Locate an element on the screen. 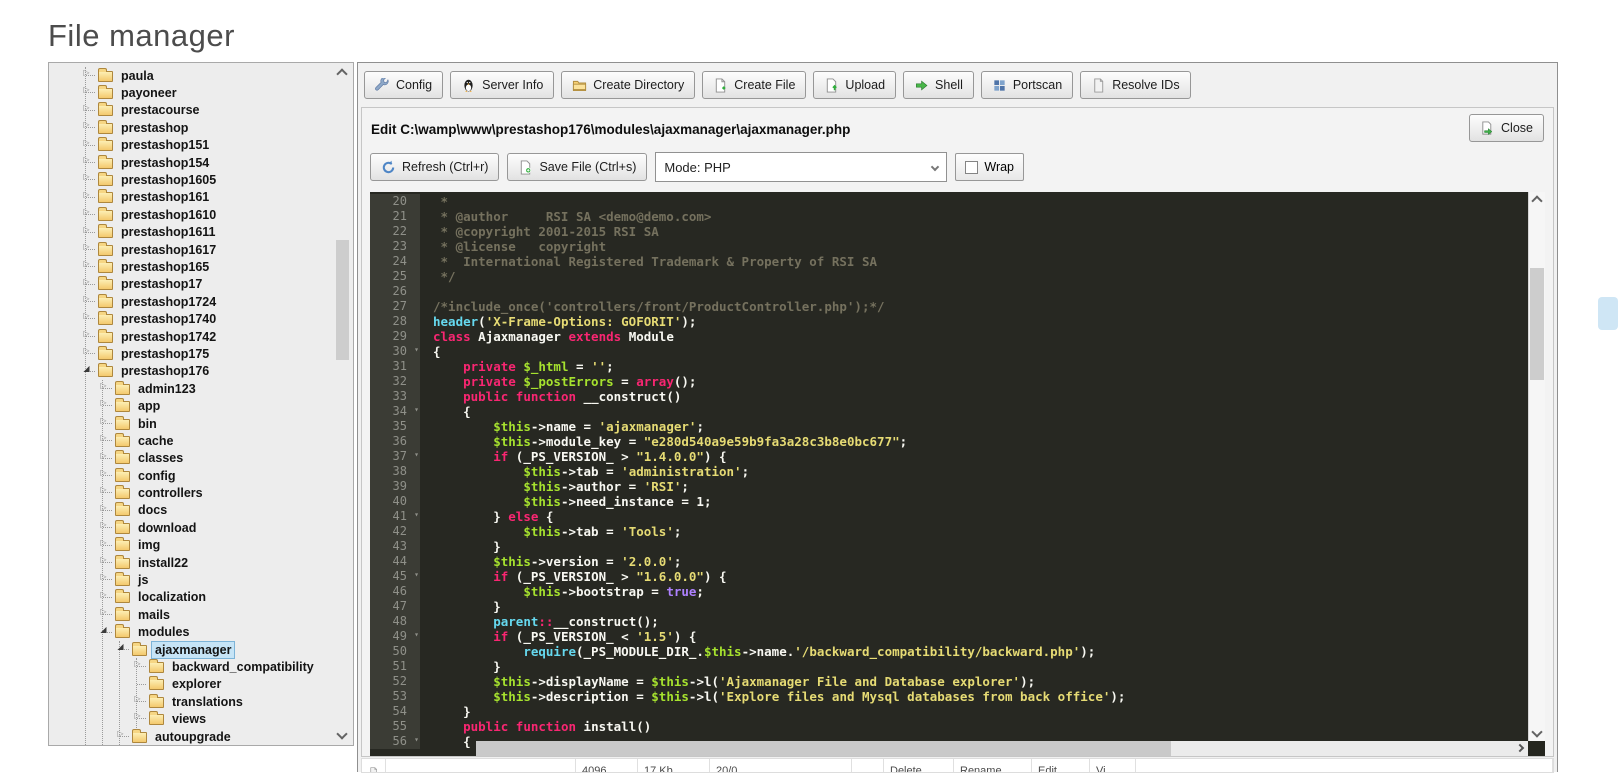 The height and width of the screenshot is (782, 1621). tree-item-translations: ▷ translations is located at coordinates (233, 701).